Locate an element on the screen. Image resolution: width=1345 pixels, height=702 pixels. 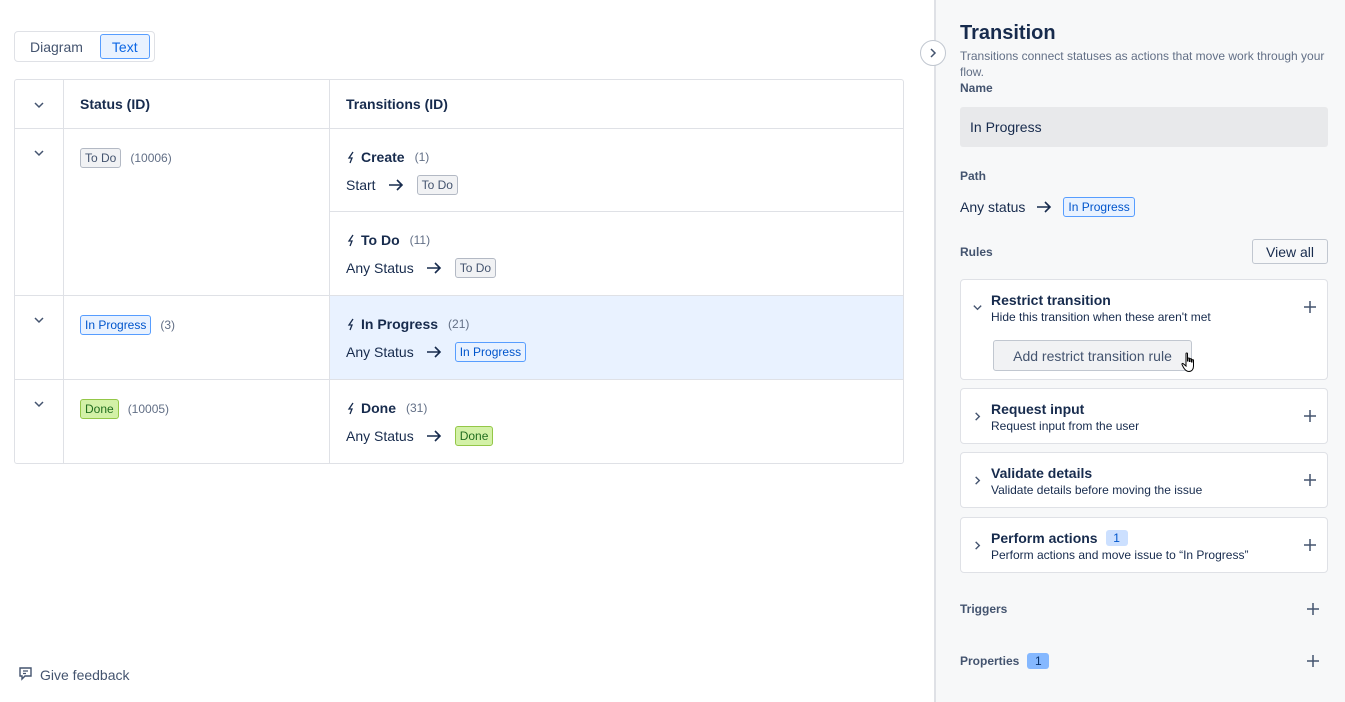
status-lozenge: To Do is located at coordinates (101, 158).